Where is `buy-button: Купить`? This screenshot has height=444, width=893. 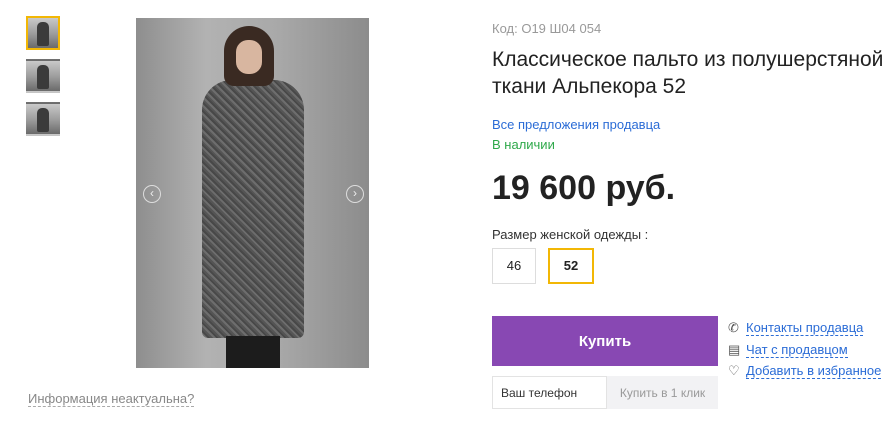 buy-button: Купить is located at coordinates (605, 341).